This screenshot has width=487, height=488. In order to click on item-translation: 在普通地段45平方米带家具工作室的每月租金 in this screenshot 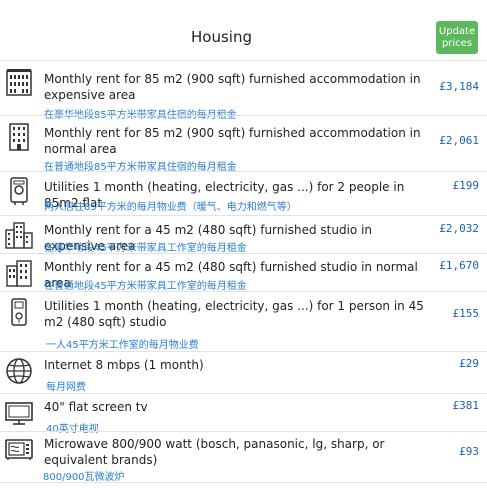, I will do `click(145, 286)`.